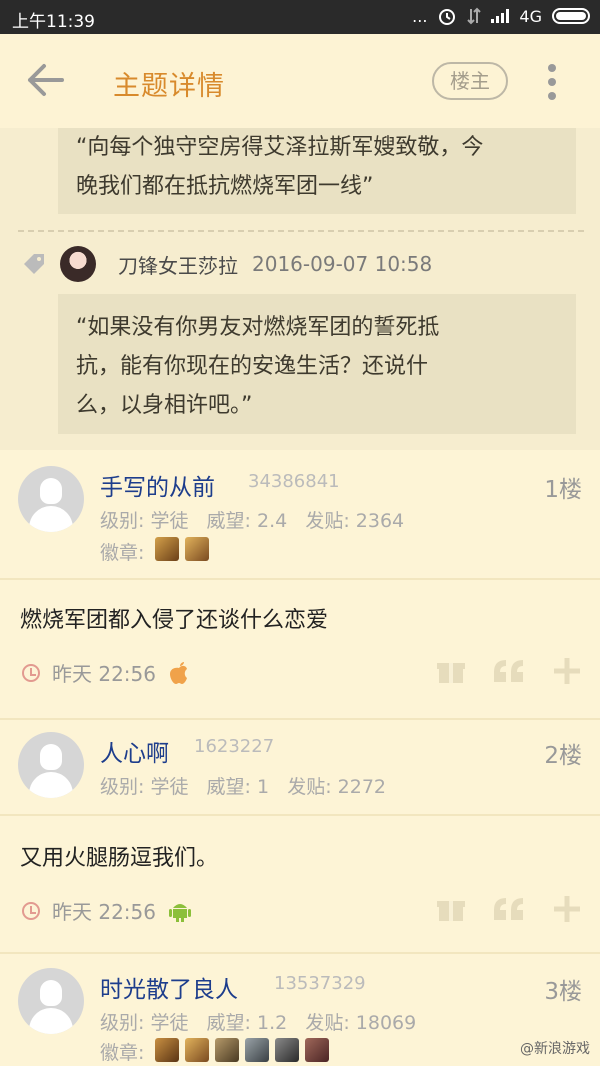 The image size is (600, 1066). What do you see at coordinates (474, 16) in the screenshot?
I see `data-transfer-icon` at bounding box center [474, 16].